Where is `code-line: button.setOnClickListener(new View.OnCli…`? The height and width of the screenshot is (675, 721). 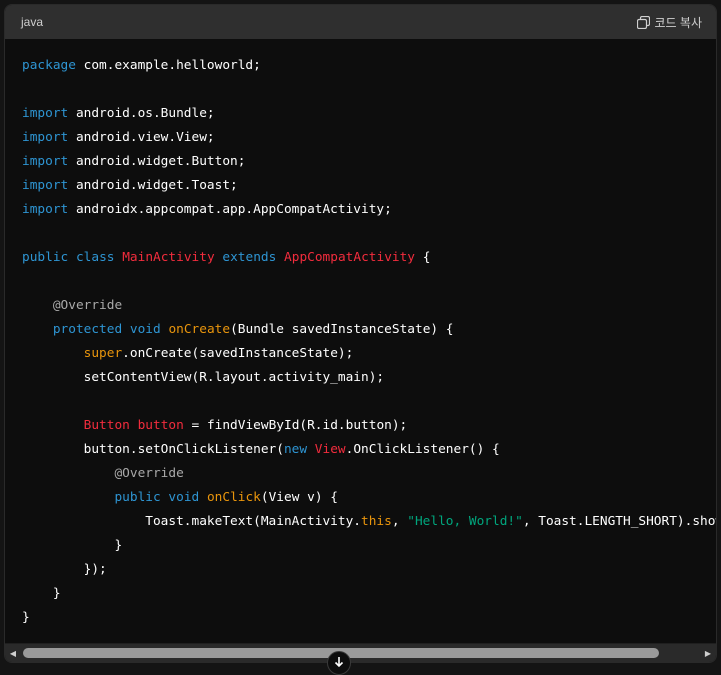 code-line: button.setOnClickListener(new View.OnCli… is located at coordinates (369, 450).